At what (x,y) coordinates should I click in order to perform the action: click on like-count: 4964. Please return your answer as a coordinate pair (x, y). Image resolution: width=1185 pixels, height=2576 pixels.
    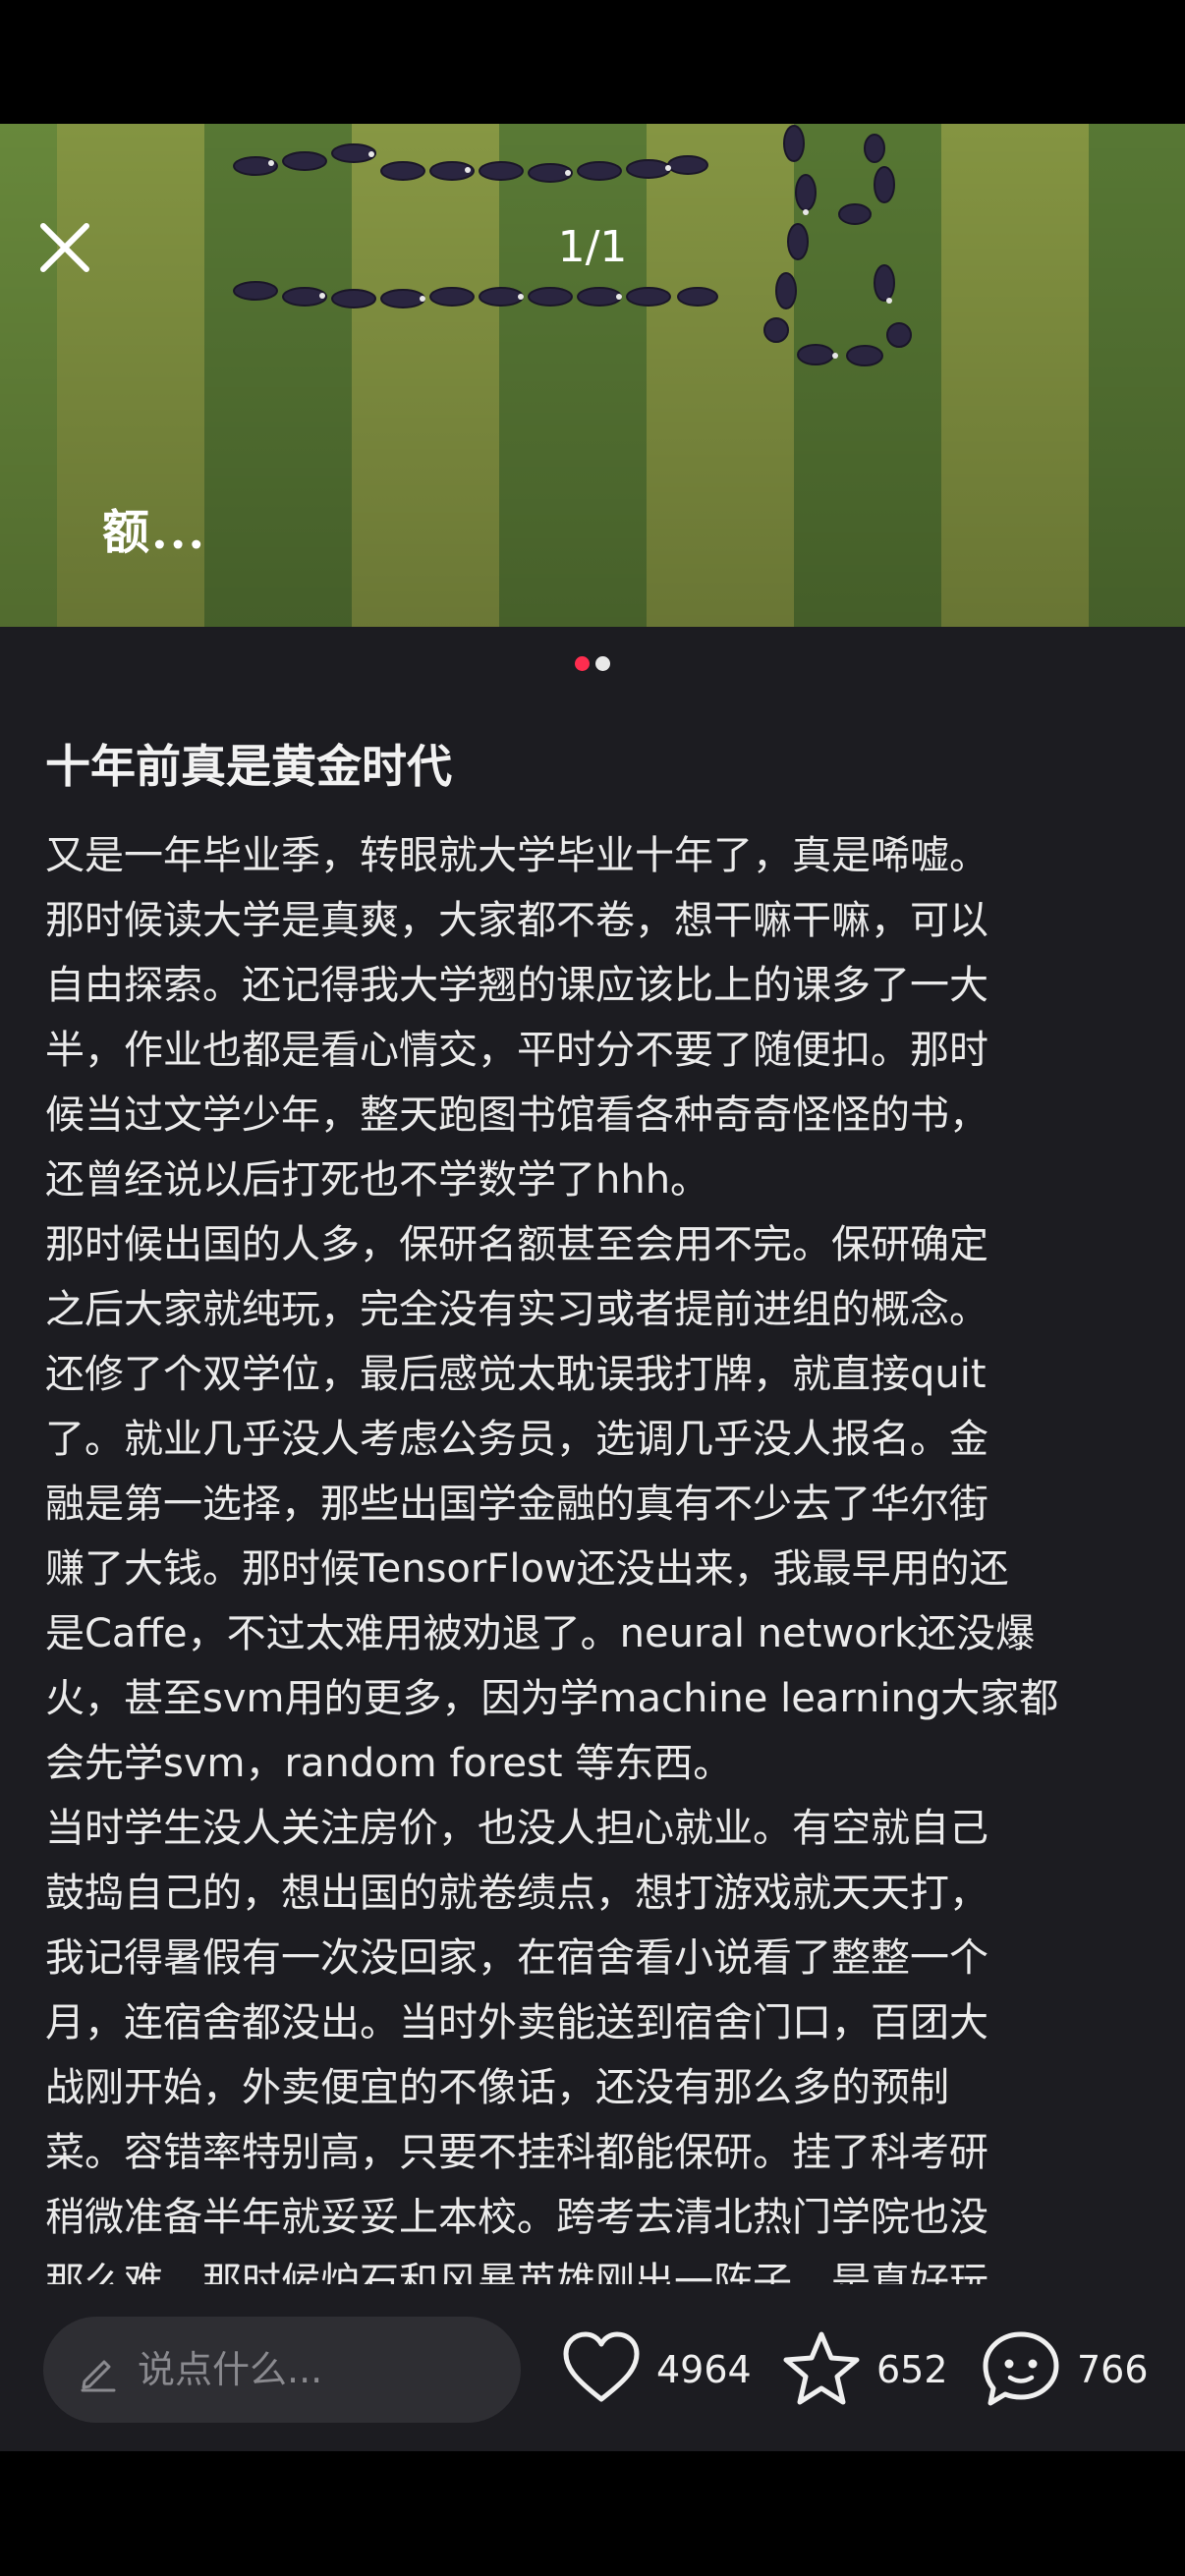
    Looking at the image, I should click on (704, 2369).